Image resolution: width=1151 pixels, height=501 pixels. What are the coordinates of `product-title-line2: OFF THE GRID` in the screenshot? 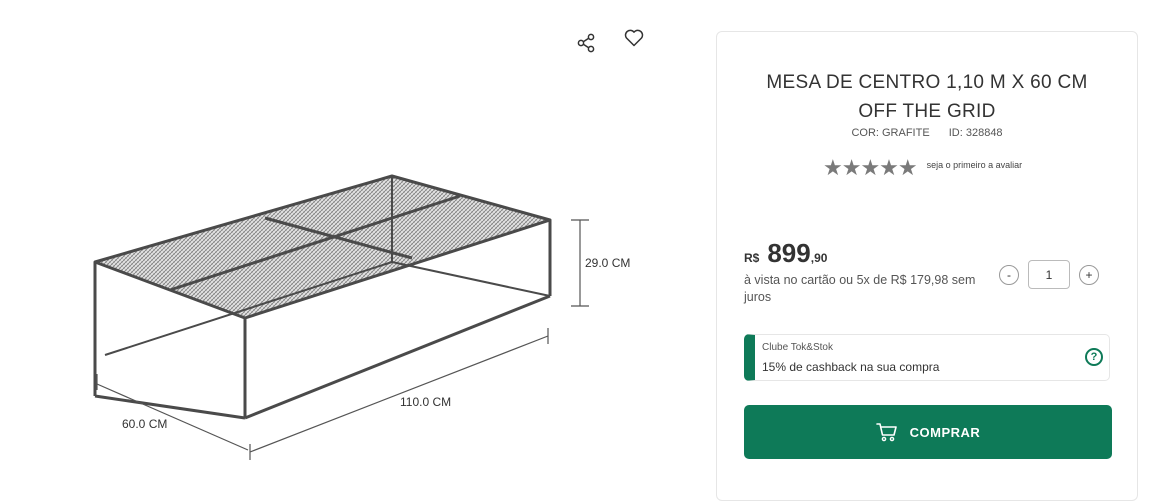 It's located at (927, 111).